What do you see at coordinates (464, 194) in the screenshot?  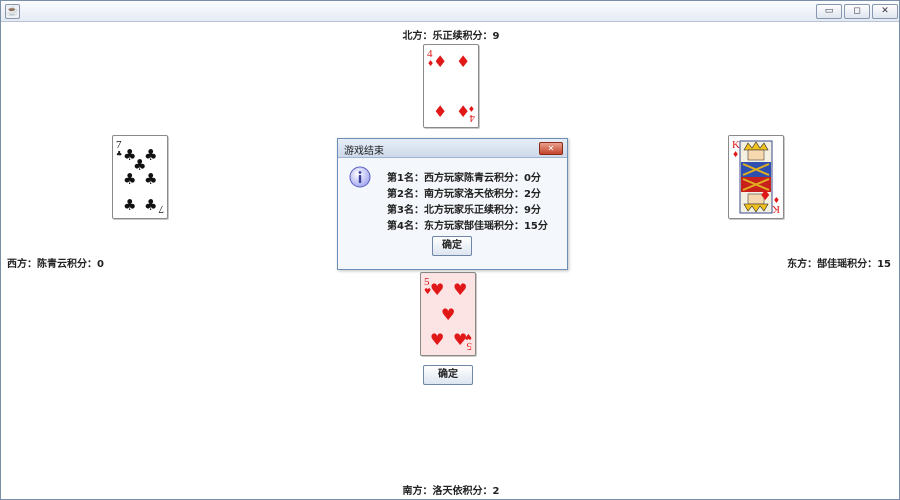 I see `result-rank-2: 第2名：南方玩家洛天依积分：2分` at bounding box center [464, 194].